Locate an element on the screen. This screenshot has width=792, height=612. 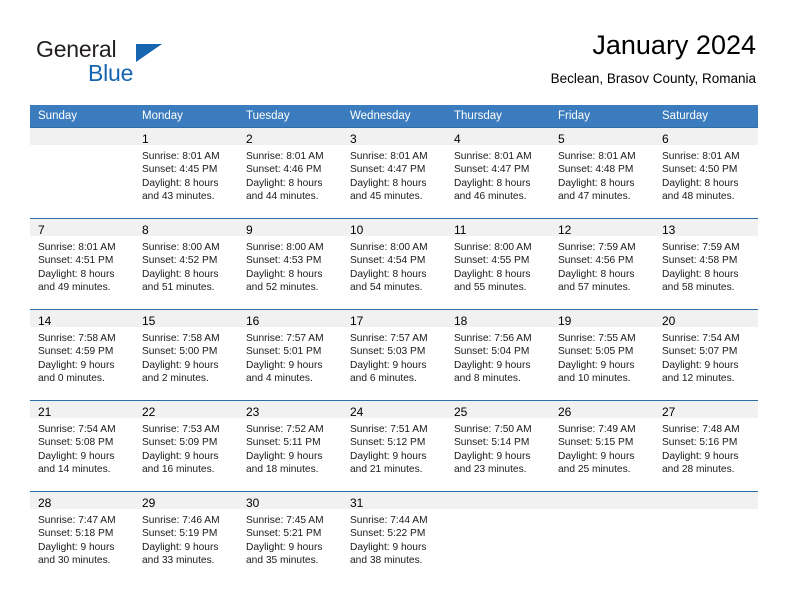
day-detail-line: Sunrise: 7:58 AM is located at coordinates (77, 338).